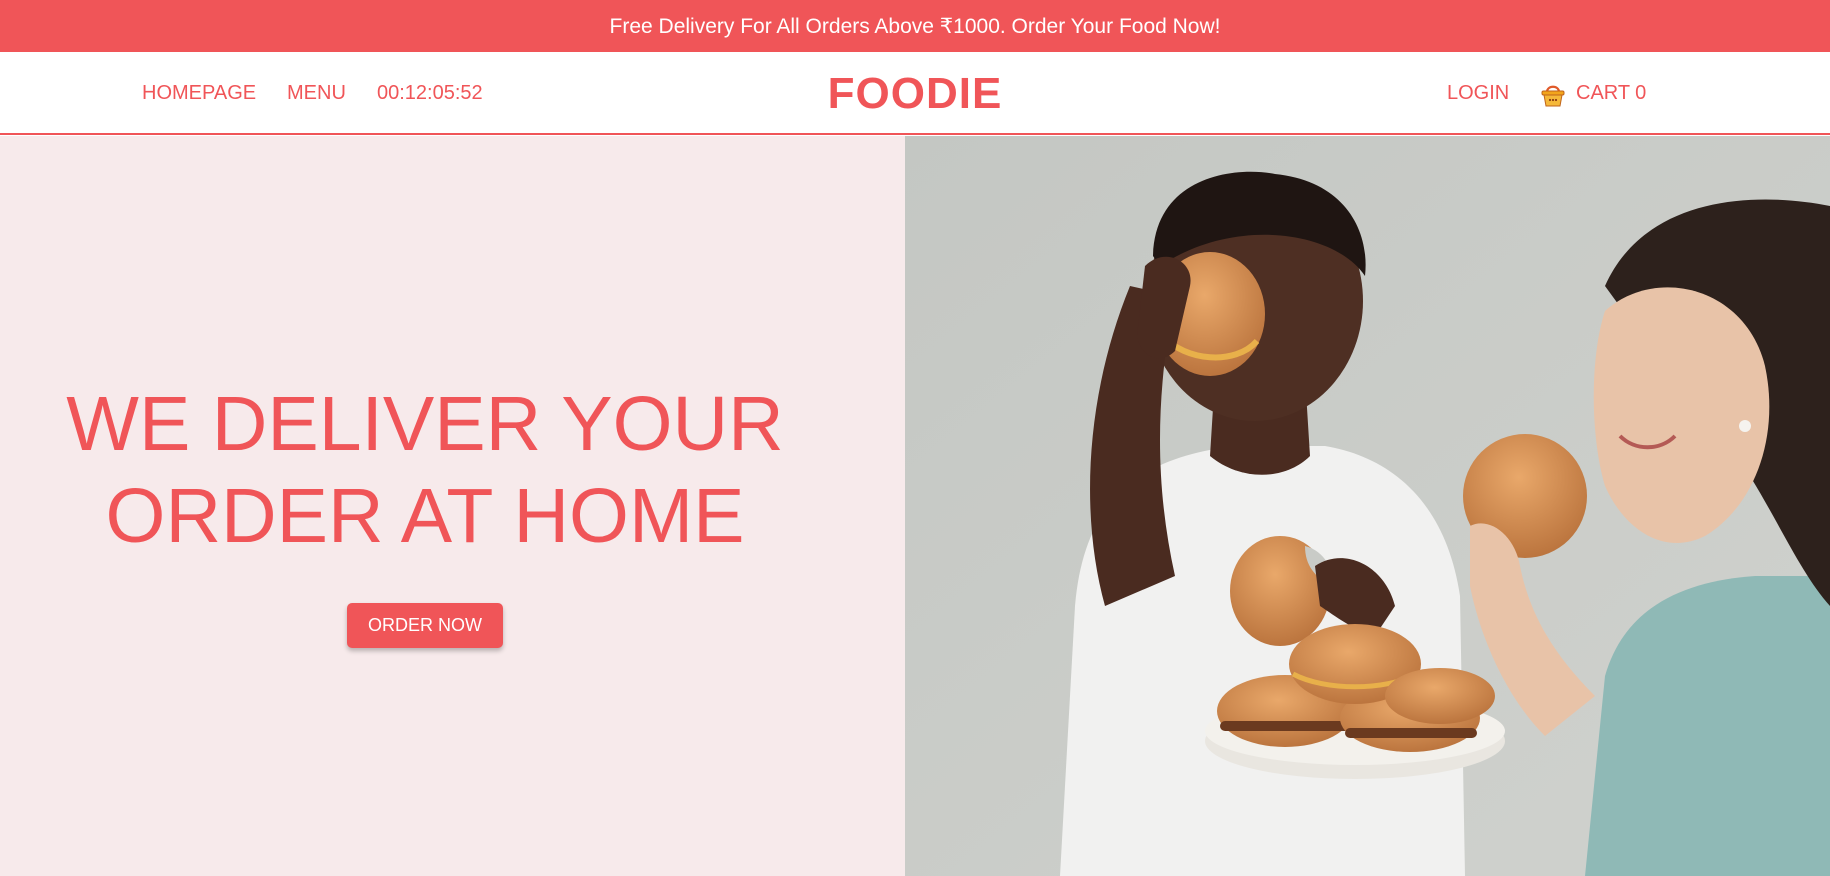 This screenshot has height=876, width=1830. I want to click on countdown-timer: 00:12:05:52, so click(430, 93).